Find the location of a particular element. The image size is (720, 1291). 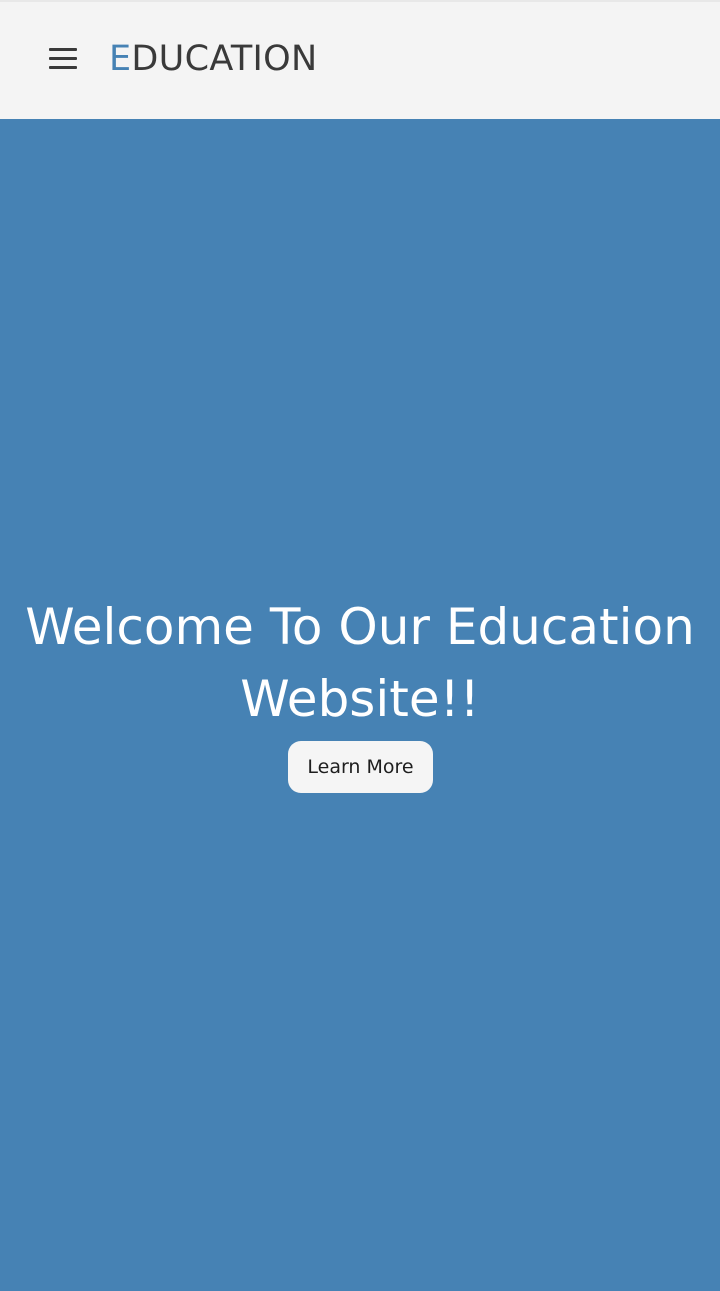

brand-logo: EDUCATION is located at coordinates (213, 59).